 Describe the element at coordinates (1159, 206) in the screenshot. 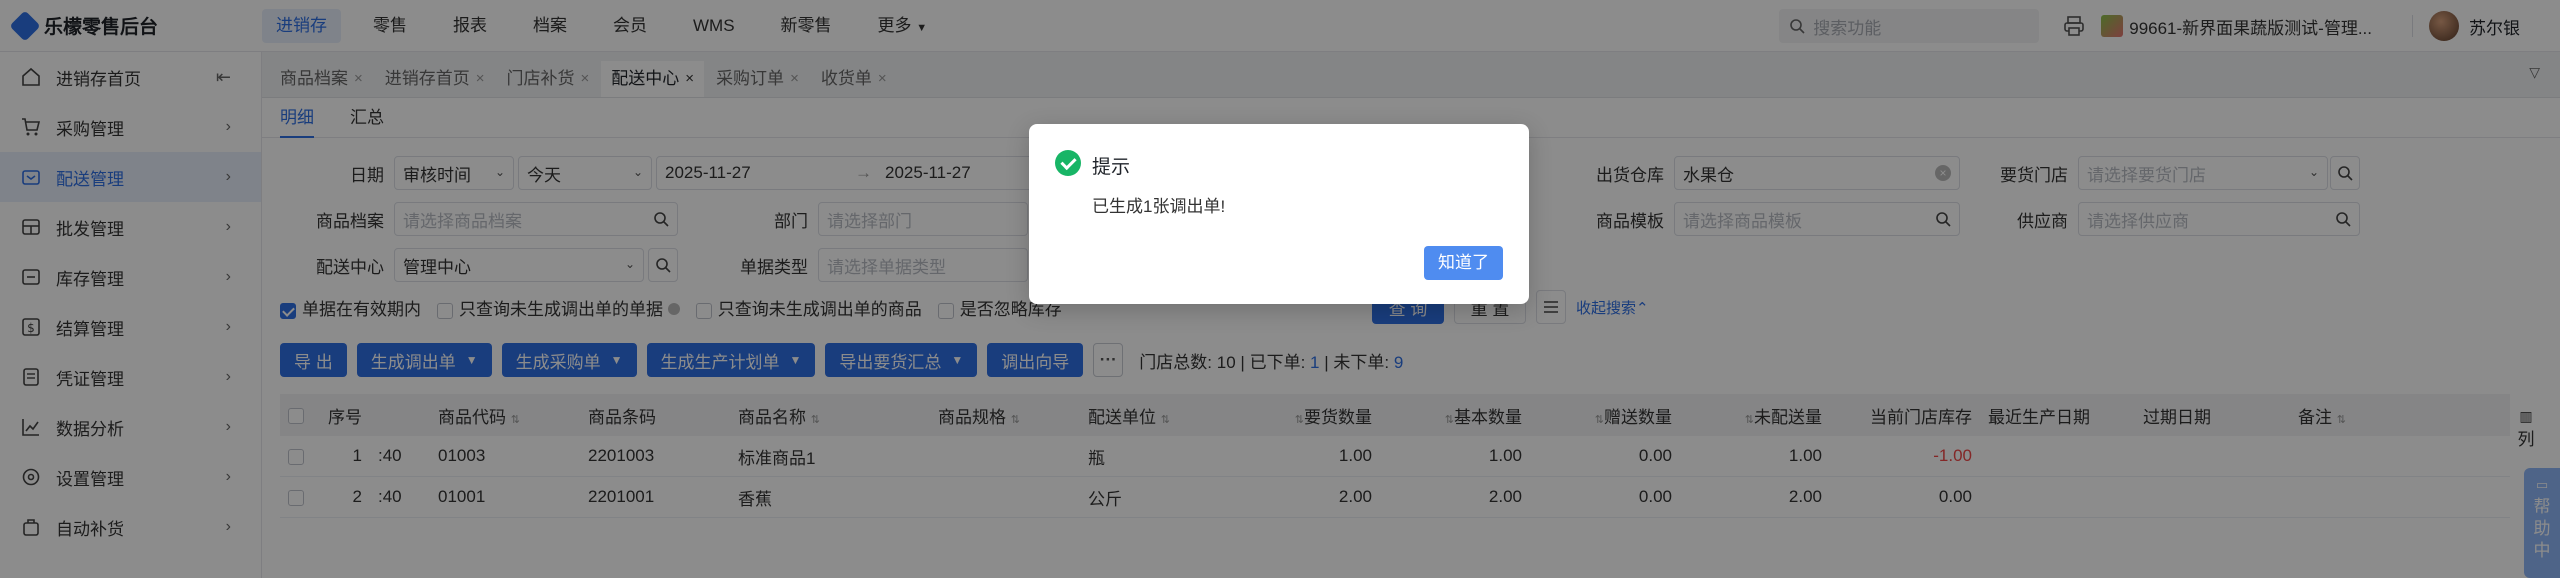

I see `dialog-message: 已生成1张调出单!` at that location.